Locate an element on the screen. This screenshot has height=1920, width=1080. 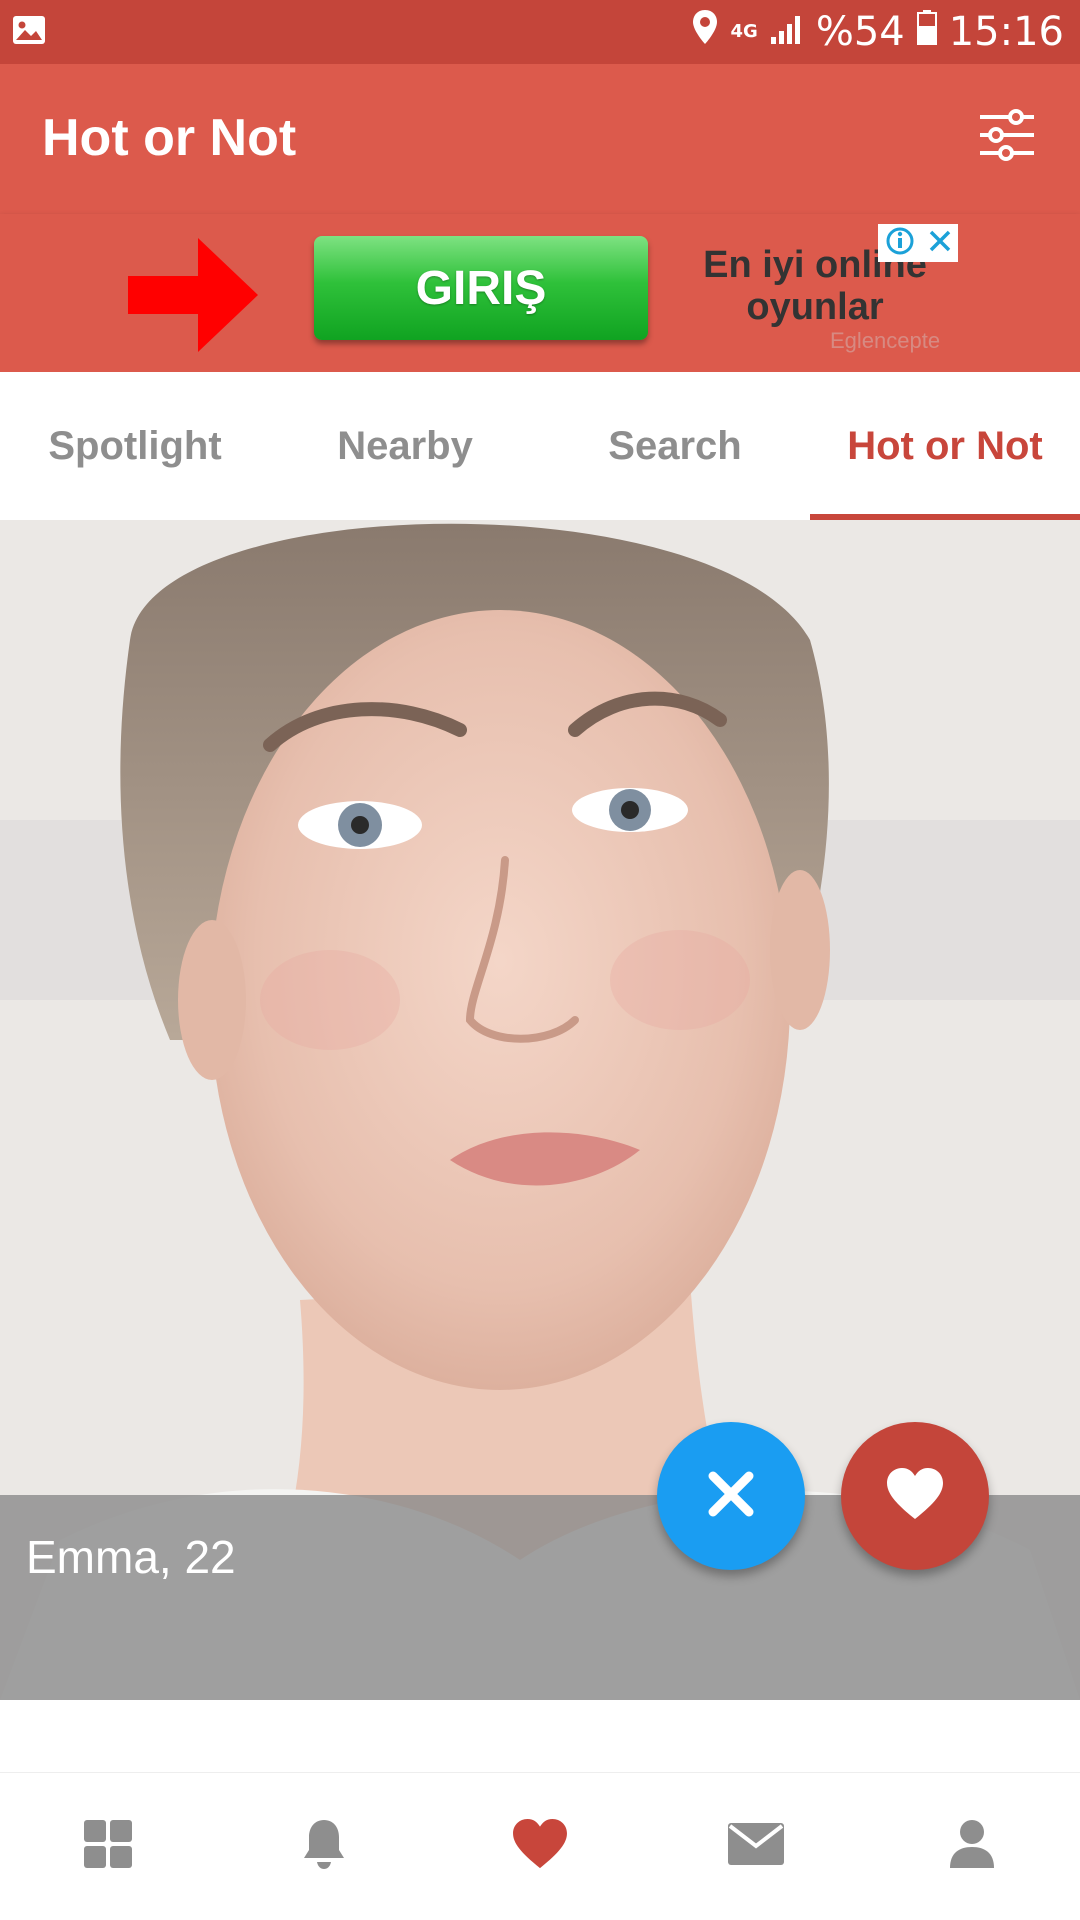
person-icon is located at coordinates (972, 1846).